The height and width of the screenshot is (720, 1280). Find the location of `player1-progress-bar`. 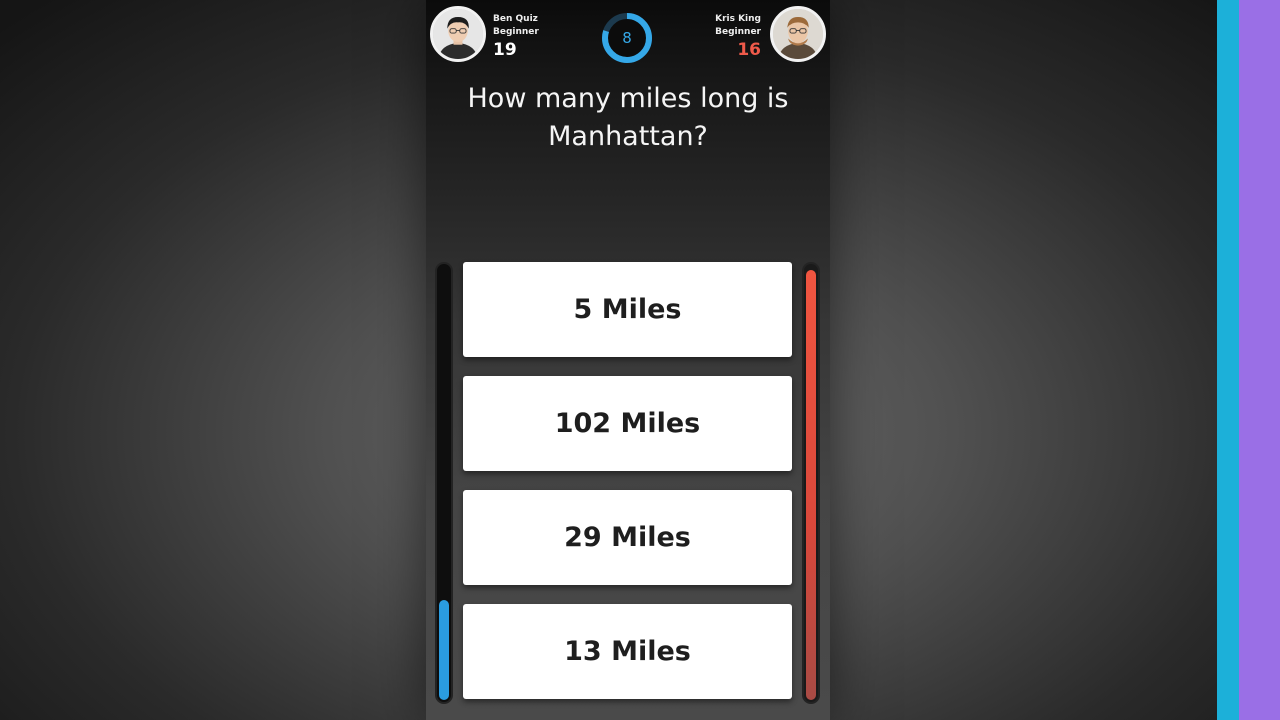

player1-progress-bar is located at coordinates (444, 483).